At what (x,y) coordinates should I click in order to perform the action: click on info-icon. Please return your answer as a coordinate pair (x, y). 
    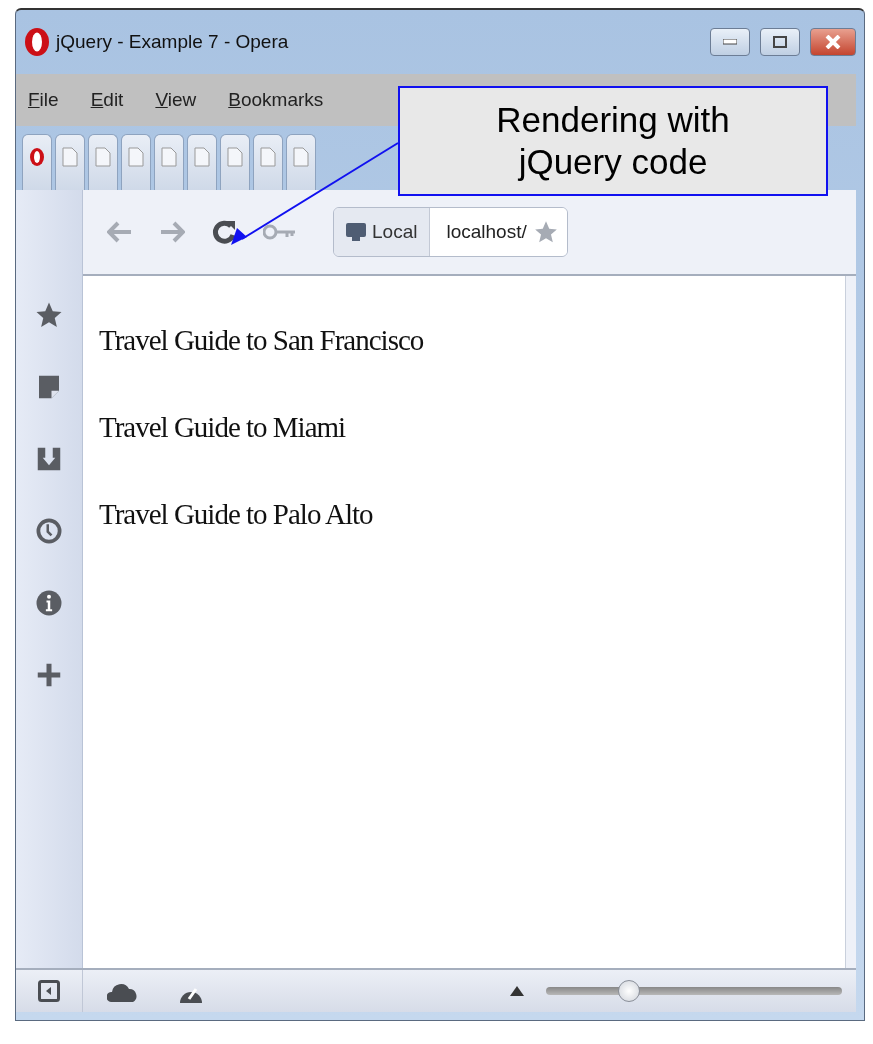
    Looking at the image, I should click on (49, 603).